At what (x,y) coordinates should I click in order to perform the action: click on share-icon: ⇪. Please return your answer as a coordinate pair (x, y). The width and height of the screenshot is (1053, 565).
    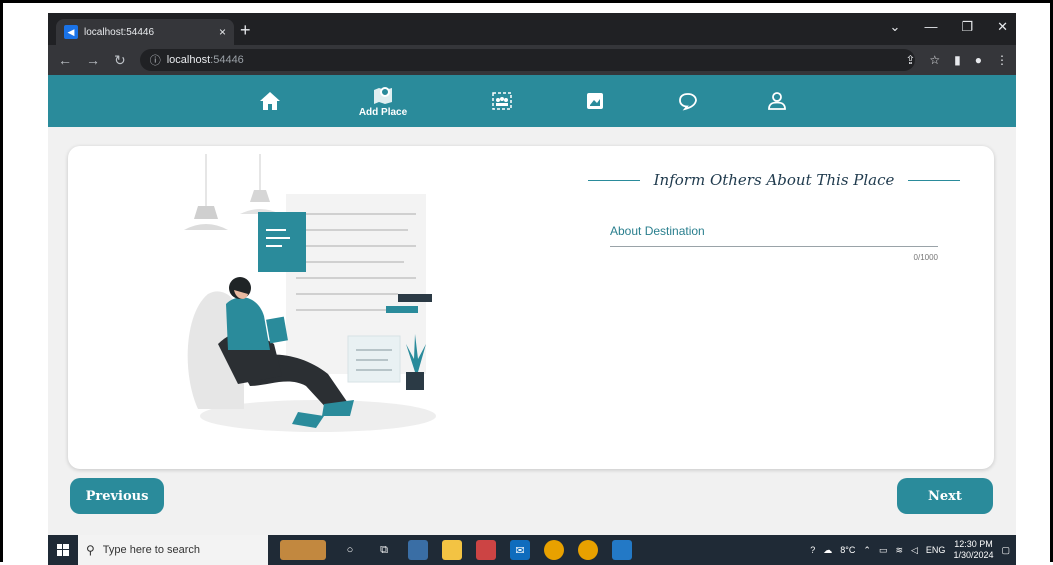
    Looking at the image, I should click on (910, 60).